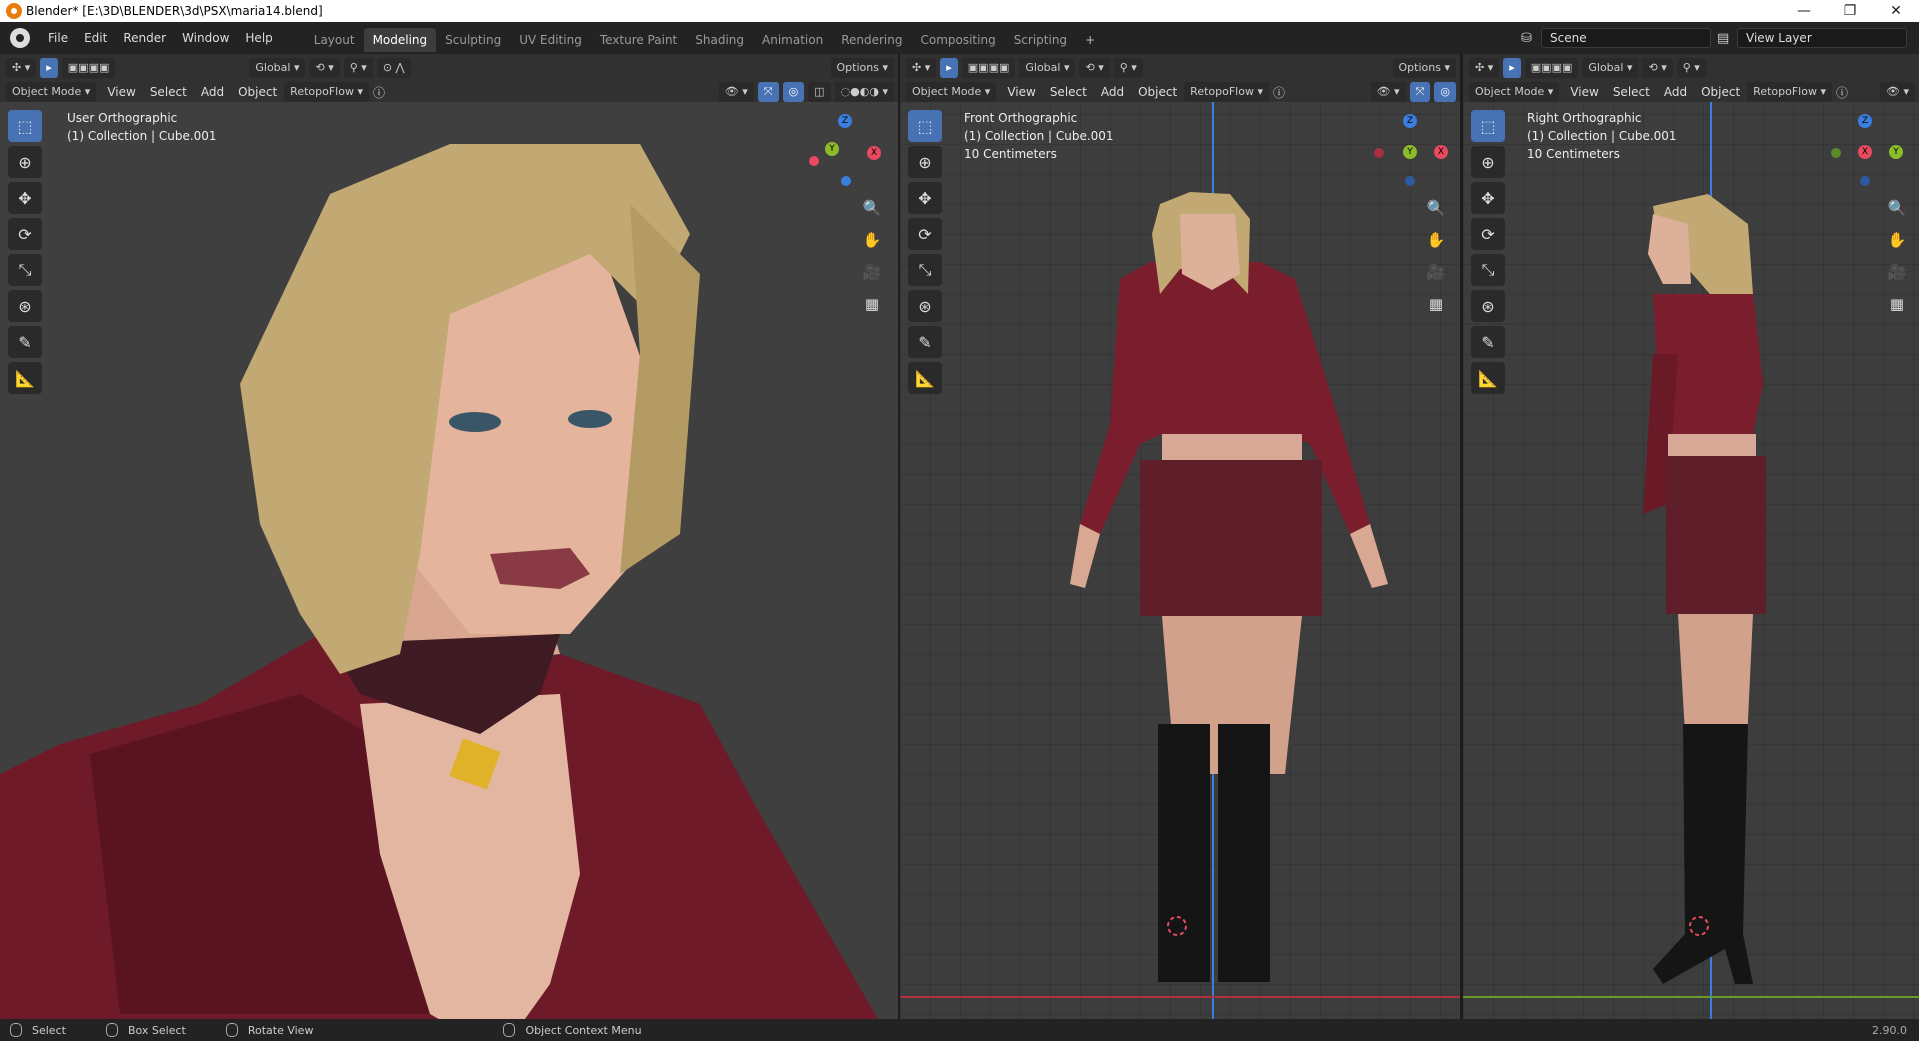 The height and width of the screenshot is (1041, 1919). I want to click on camera-icon: 🎥, so click(1897, 272).